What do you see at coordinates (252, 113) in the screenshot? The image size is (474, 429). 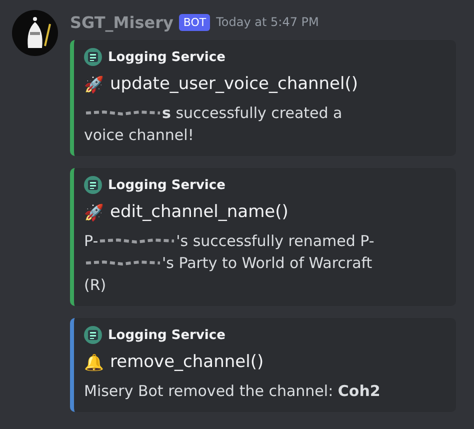 I see `description-text: s successfully created a` at bounding box center [252, 113].